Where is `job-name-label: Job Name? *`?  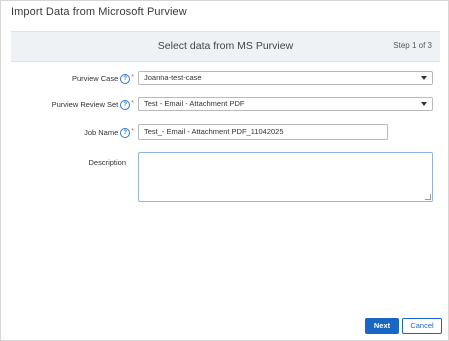 job-name-label: Job Name? * is located at coordinates (109, 133).